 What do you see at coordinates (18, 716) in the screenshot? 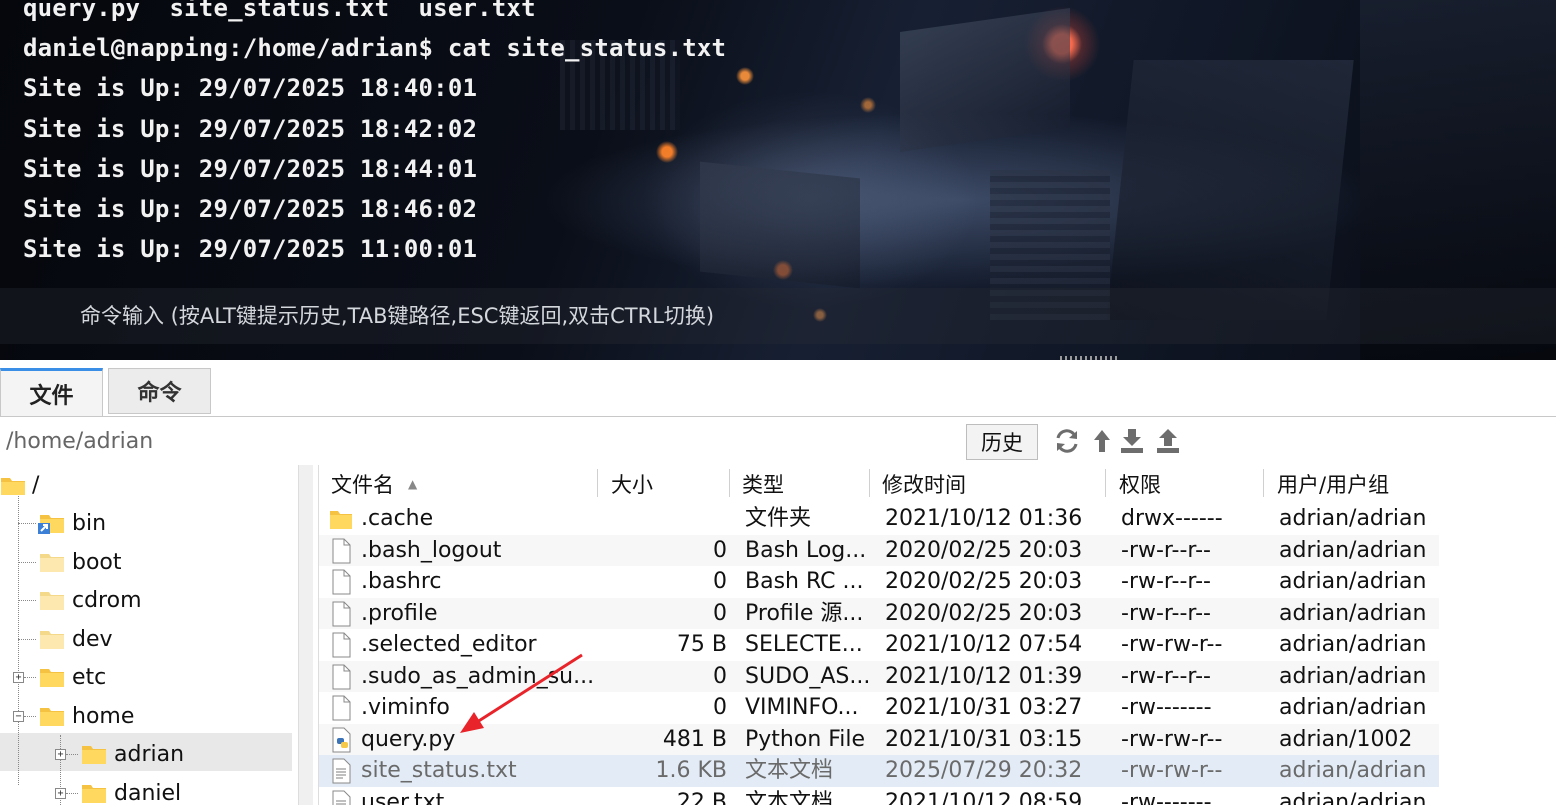
I see `tree-collapse-icon: −` at bounding box center [18, 716].